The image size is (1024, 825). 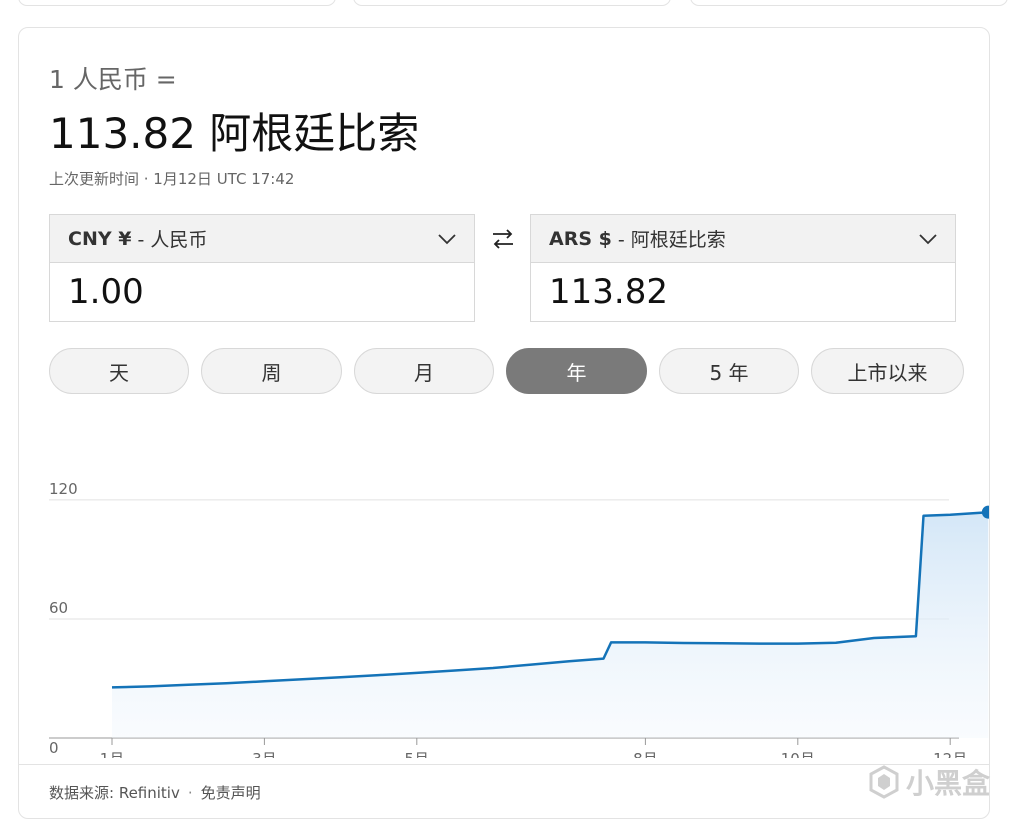 What do you see at coordinates (798, 754) in the screenshot?
I see `x-tick-label: 10月` at bounding box center [798, 754].